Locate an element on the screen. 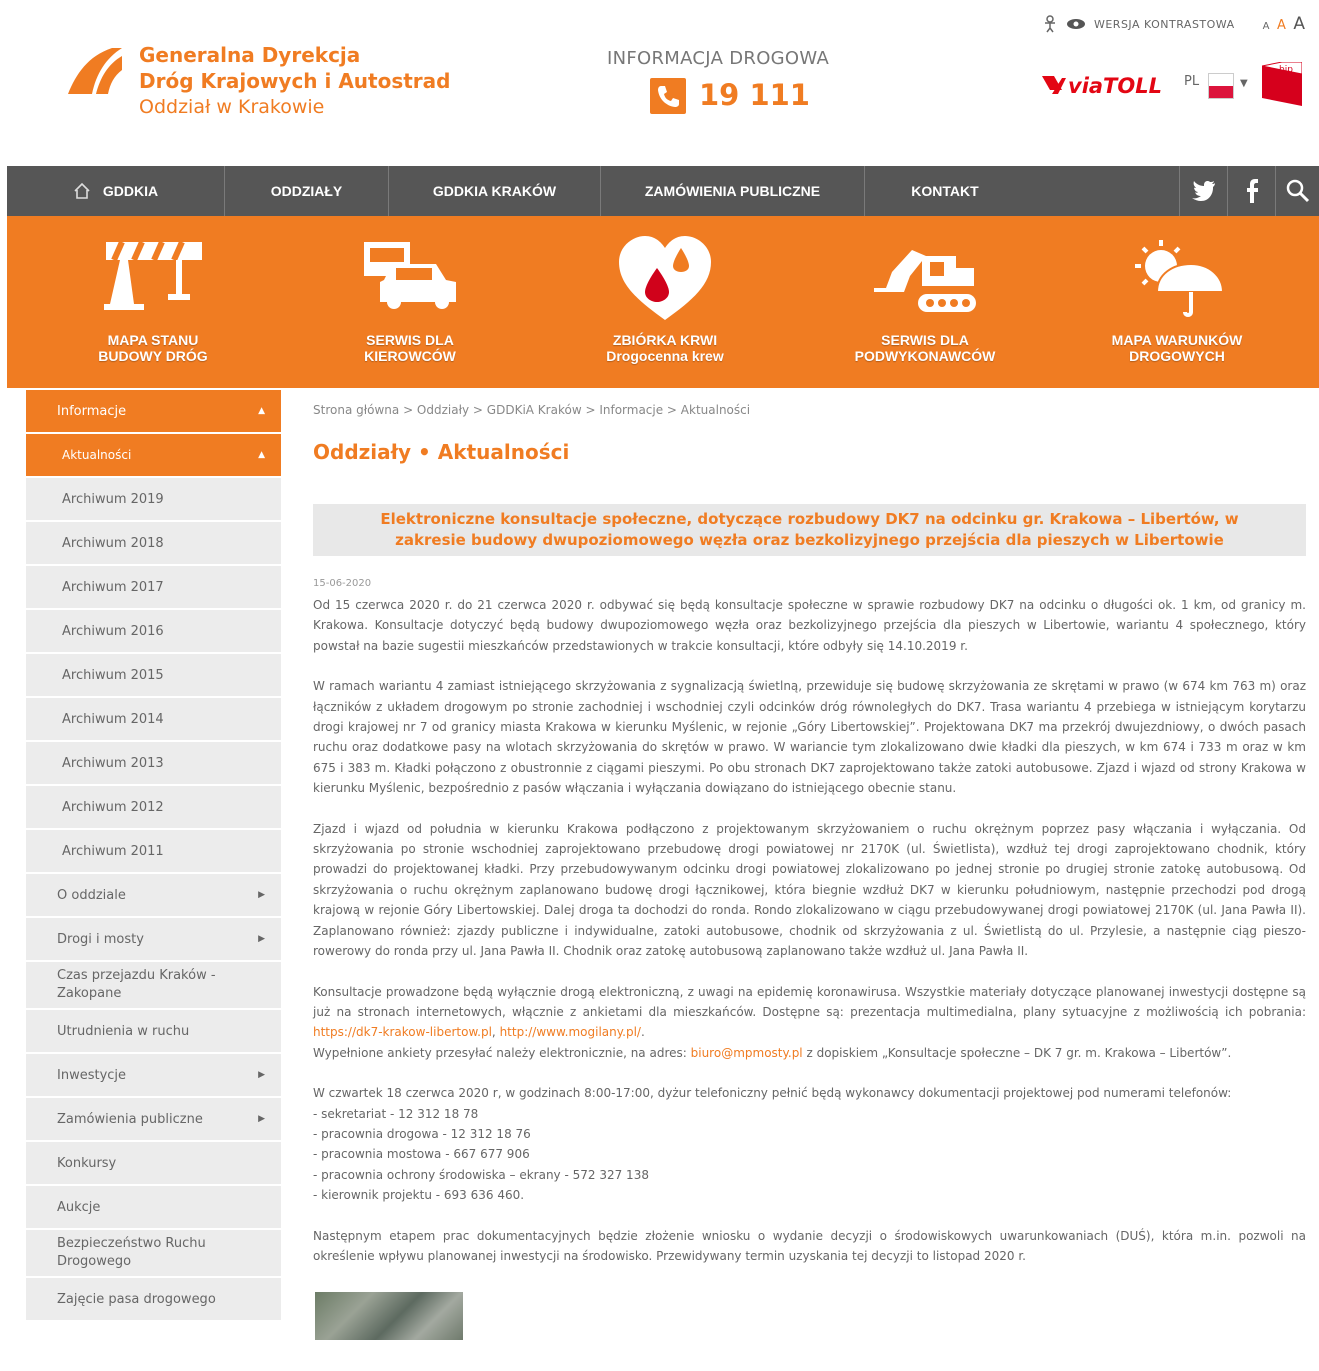  quick-link-mapa-warunkow: MAPA WARUNKÓW DROGOWYCH is located at coordinates (1177, 302).